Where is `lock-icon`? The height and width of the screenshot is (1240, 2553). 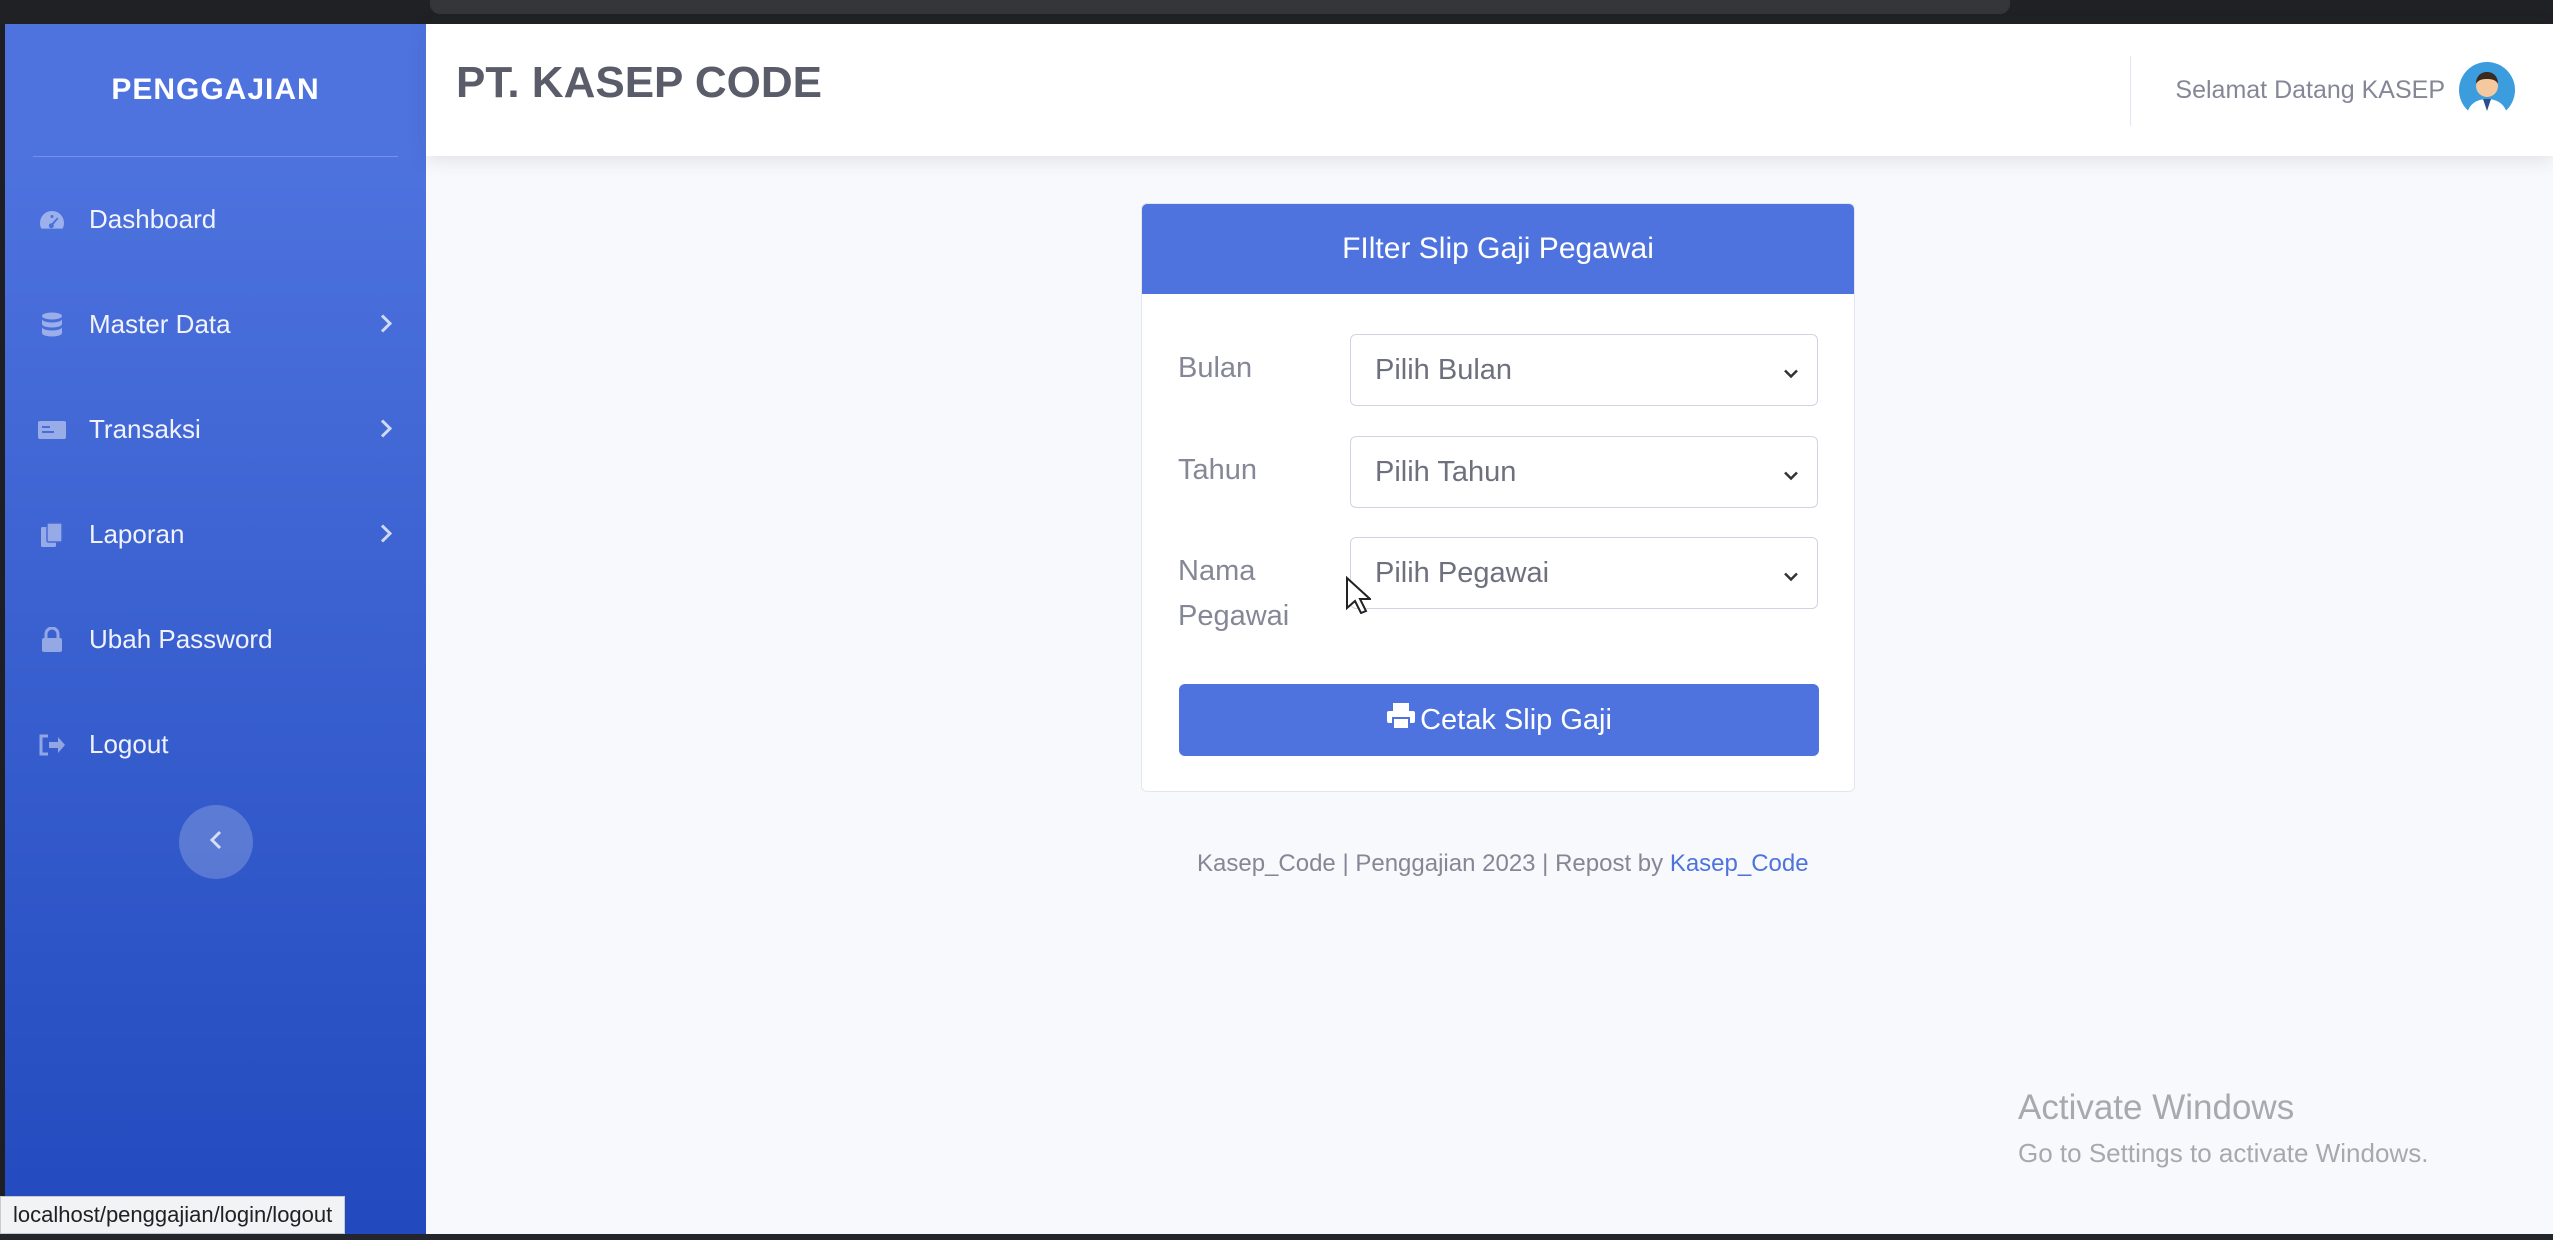
lock-icon is located at coordinates (52, 640).